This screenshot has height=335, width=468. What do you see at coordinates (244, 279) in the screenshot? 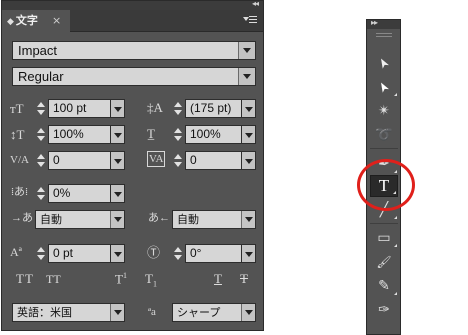
I see `strikethrough-button: T` at bounding box center [244, 279].